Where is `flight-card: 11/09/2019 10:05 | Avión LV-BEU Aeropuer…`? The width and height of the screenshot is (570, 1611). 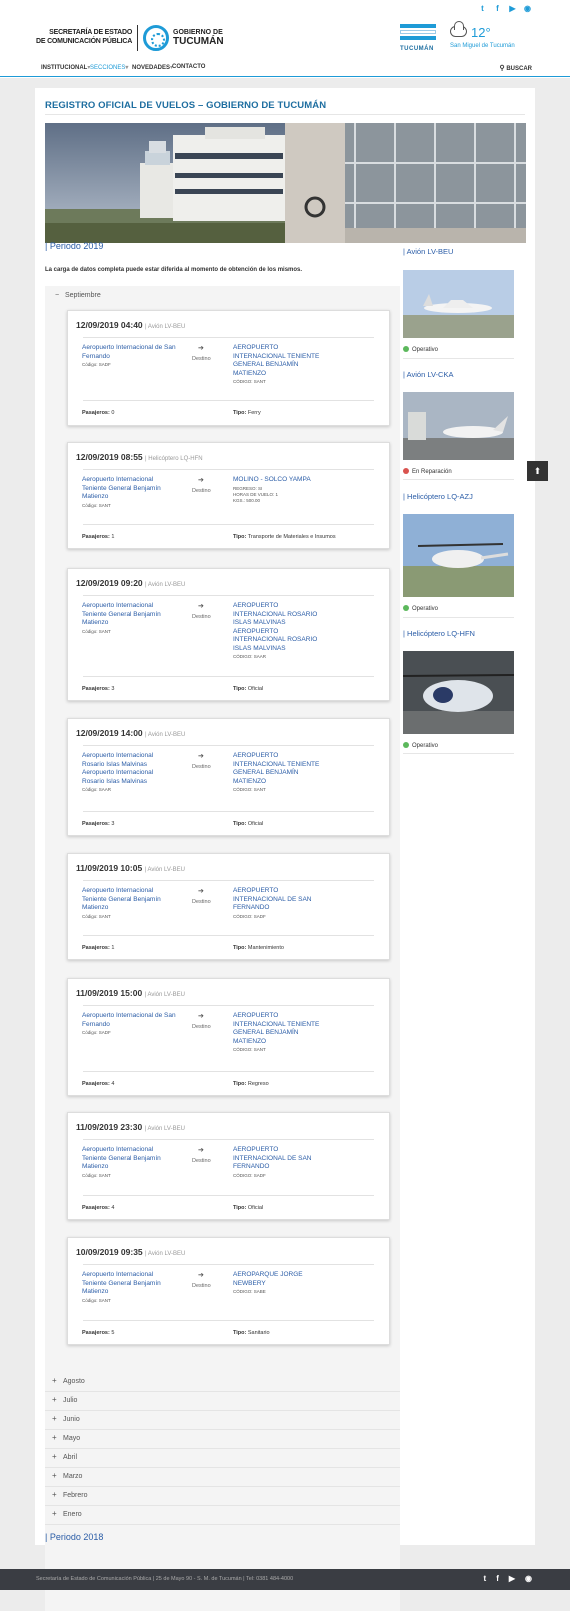
flight-card: 11/09/2019 10:05 | Avión LV-BEU Aeropuer… is located at coordinates (228, 906).